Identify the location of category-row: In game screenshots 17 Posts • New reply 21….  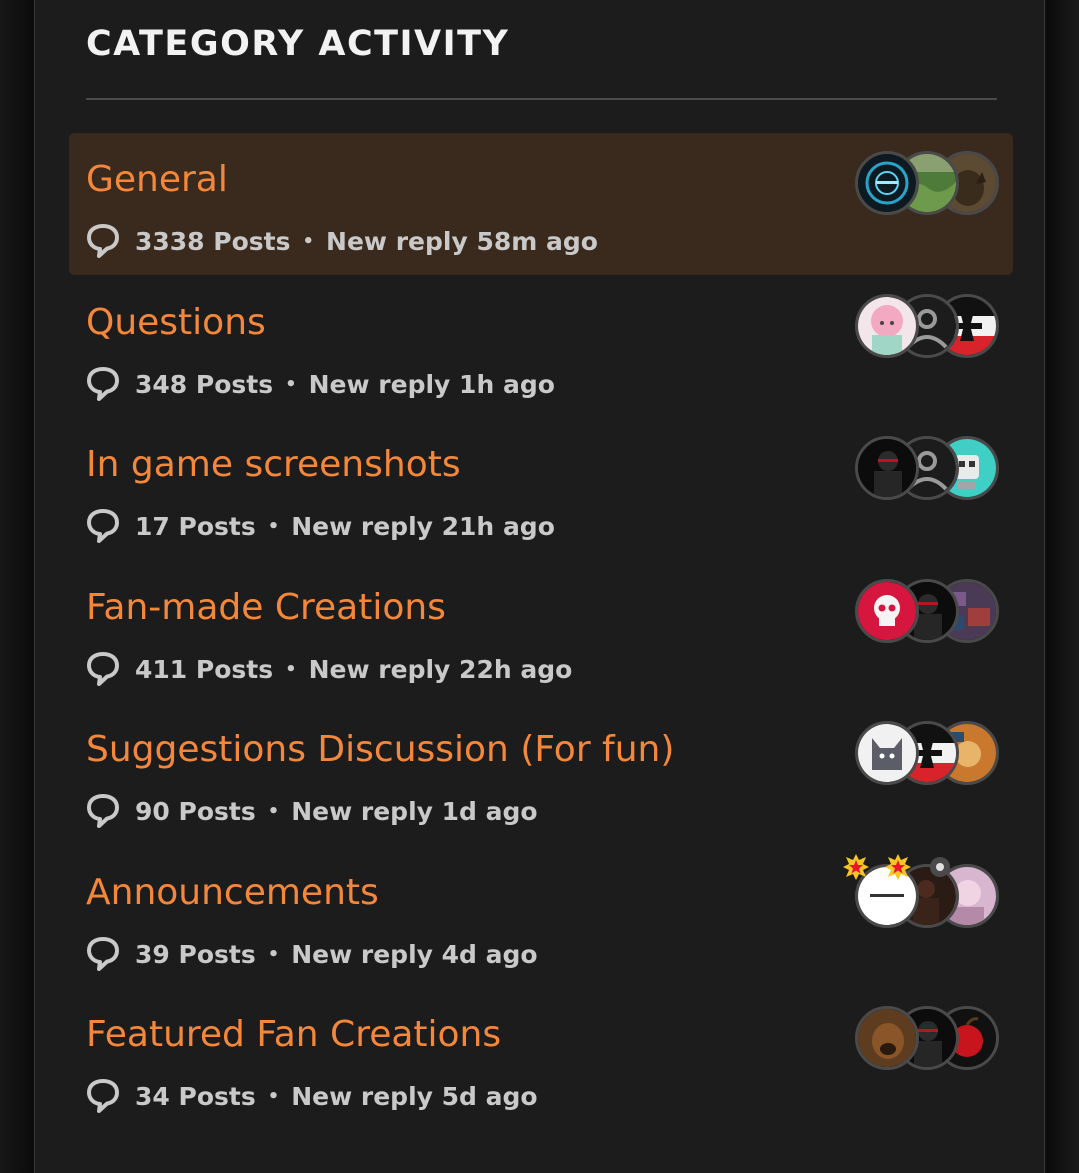
(541, 489).